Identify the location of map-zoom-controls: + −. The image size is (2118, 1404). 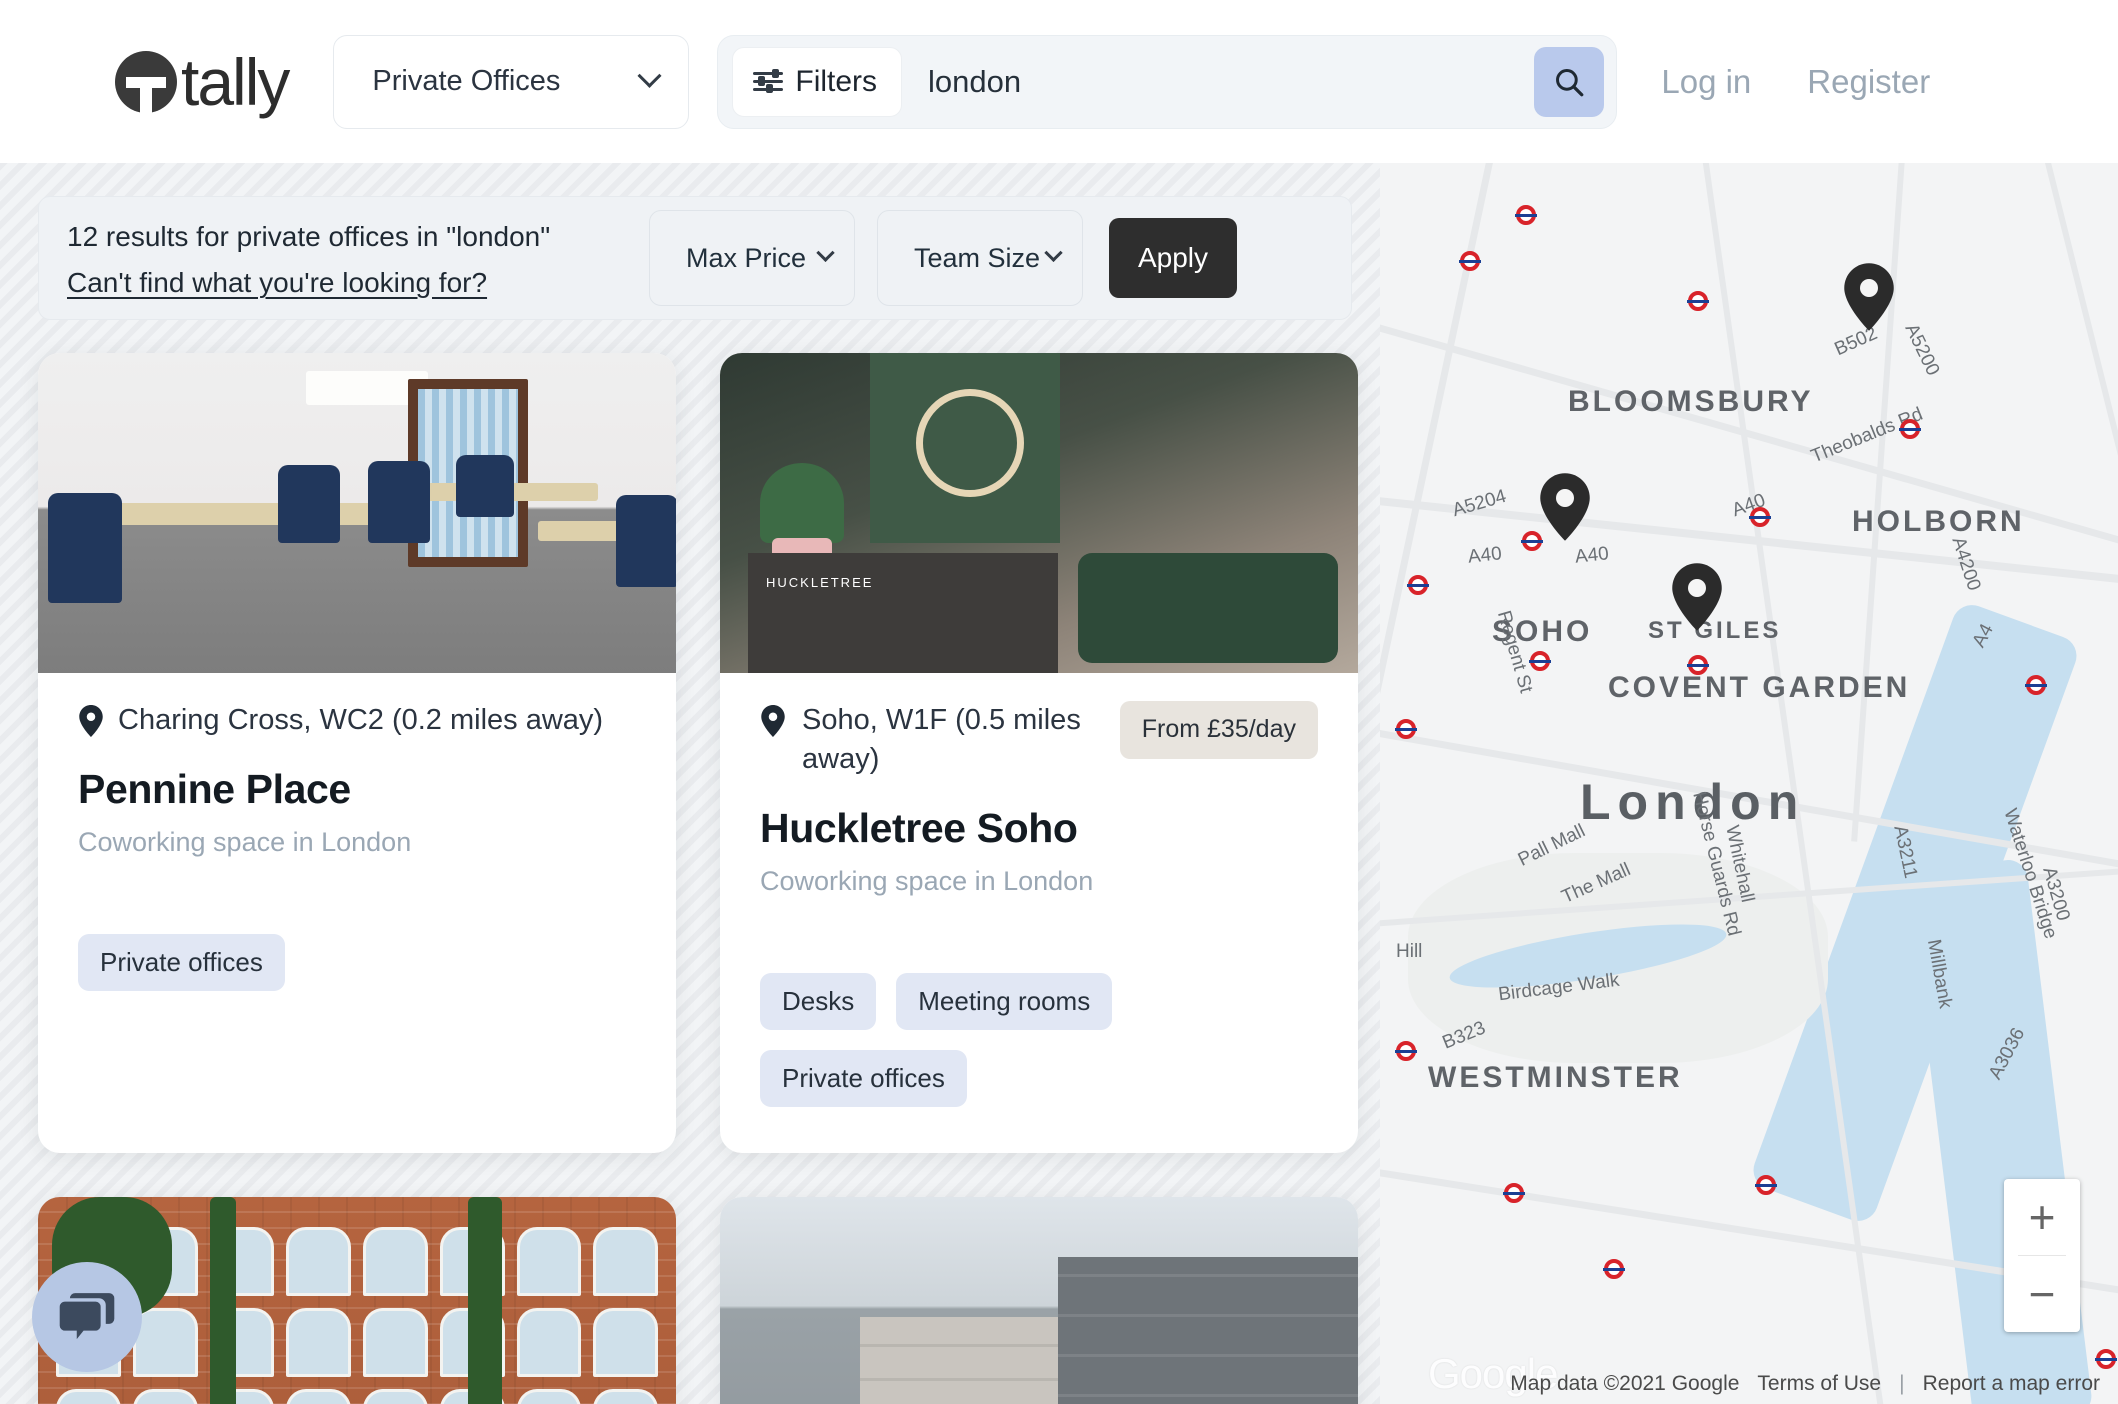
(2042, 1255).